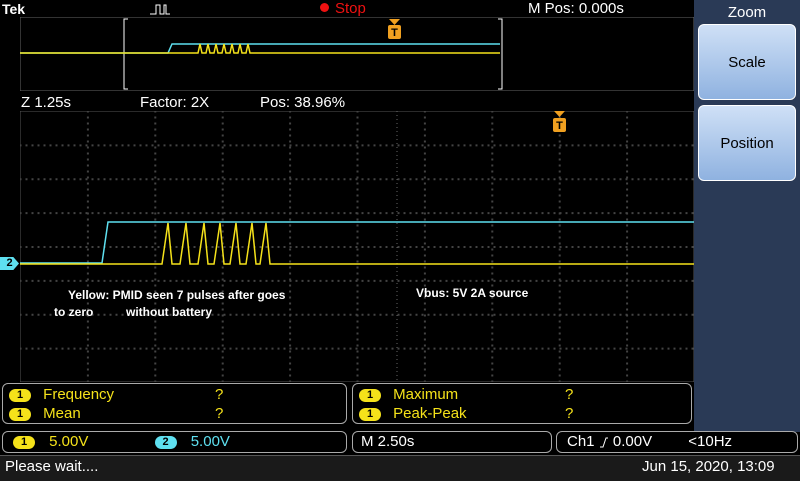 The height and width of the screenshot is (481, 800). I want to click on side-menu-title: Zoom, so click(747, 12).